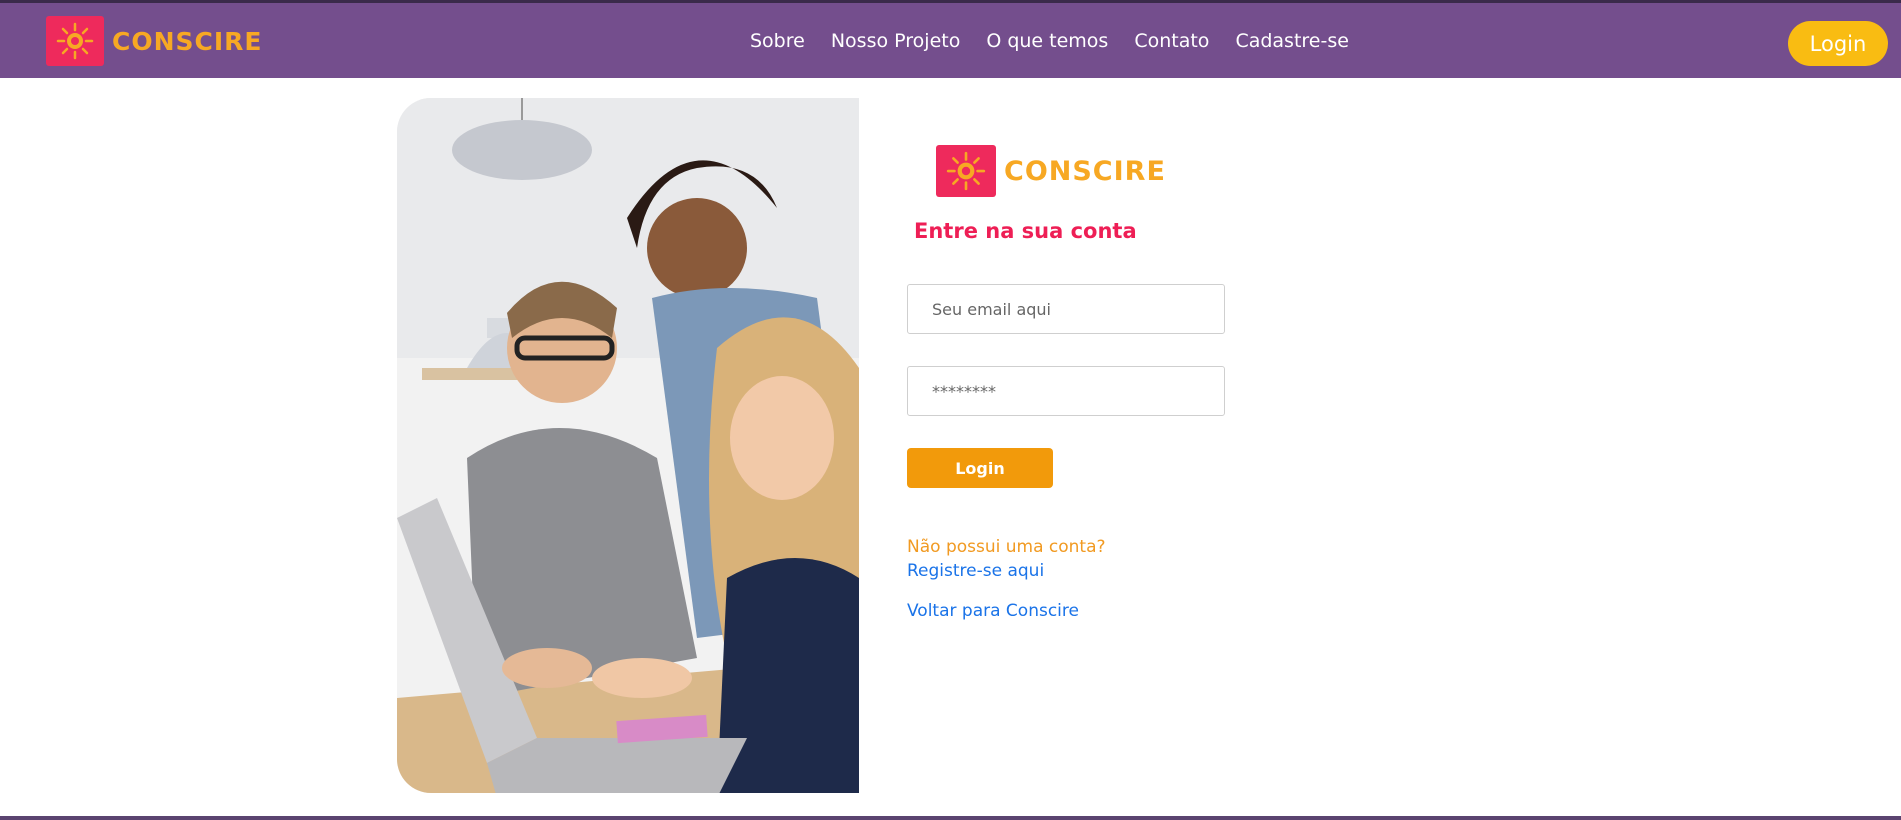  What do you see at coordinates (1066, 309) in the screenshot?
I see `email-input` at bounding box center [1066, 309].